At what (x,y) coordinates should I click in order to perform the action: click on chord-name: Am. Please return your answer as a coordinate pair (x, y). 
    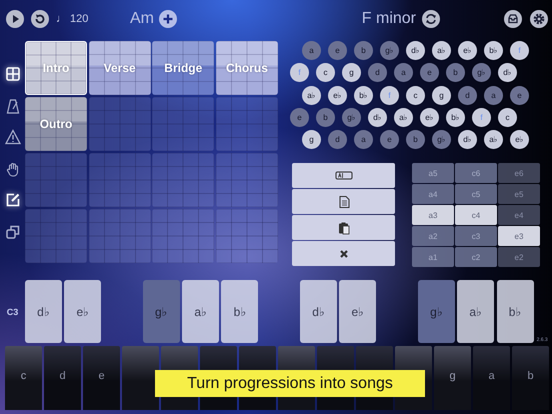
    Looking at the image, I should click on (142, 19).